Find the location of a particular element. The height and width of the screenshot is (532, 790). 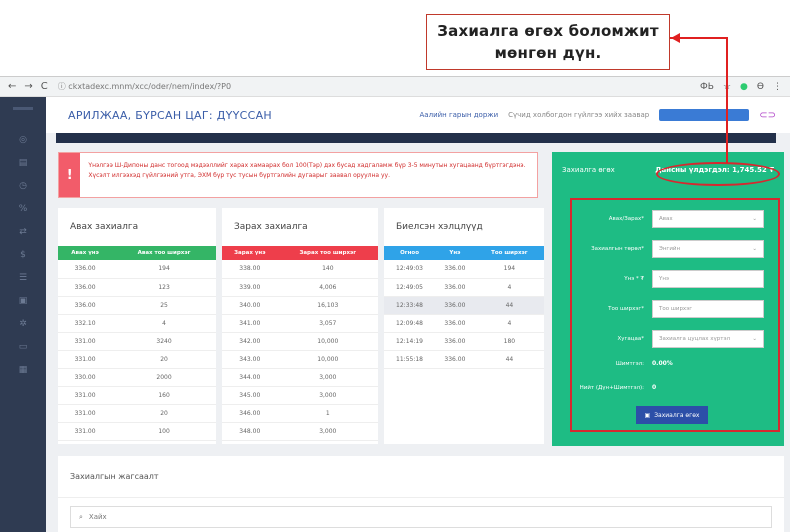

table-row: 12:09:48 336.00 4 is located at coordinates (464, 323).